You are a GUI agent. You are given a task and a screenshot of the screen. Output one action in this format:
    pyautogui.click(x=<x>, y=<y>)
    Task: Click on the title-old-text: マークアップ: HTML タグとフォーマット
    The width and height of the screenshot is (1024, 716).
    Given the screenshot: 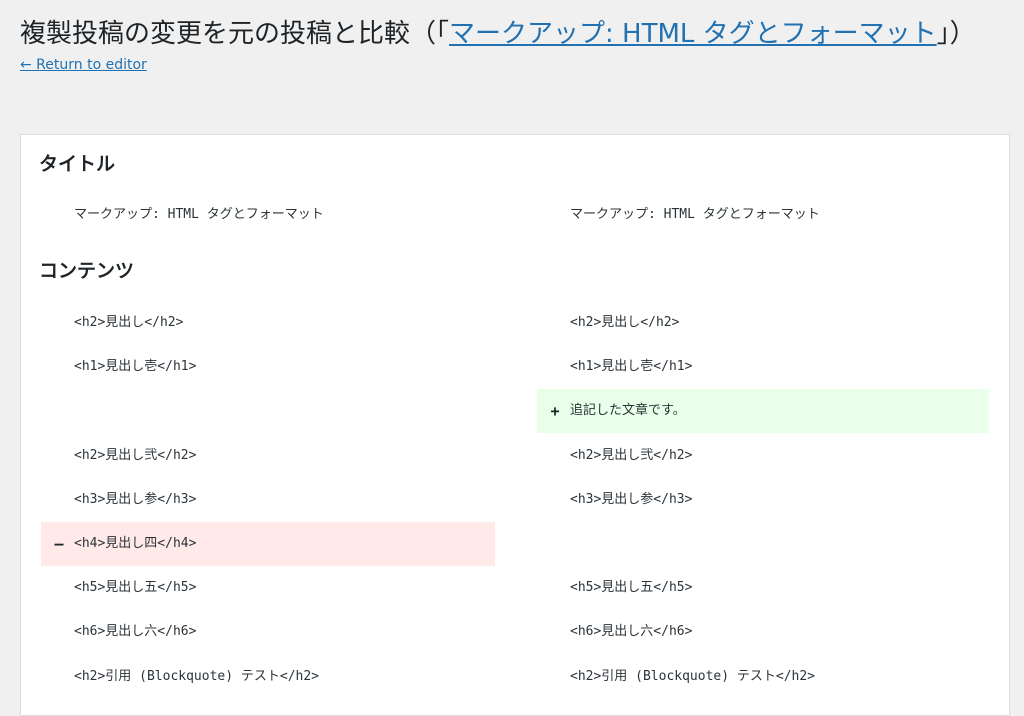 What is the action you would take?
    pyautogui.click(x=199, y=214)
    